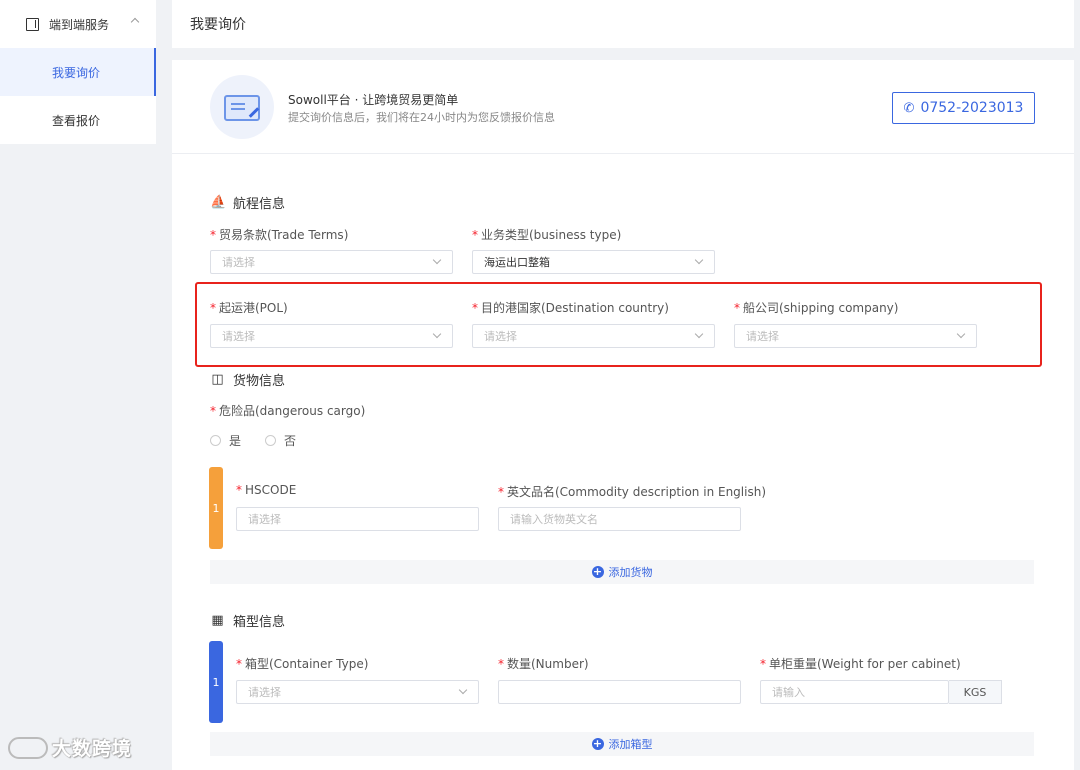 The height and width of the screenshot is (770, 1080). I want to click on cargo-row-number: 1, so click(216, 508).